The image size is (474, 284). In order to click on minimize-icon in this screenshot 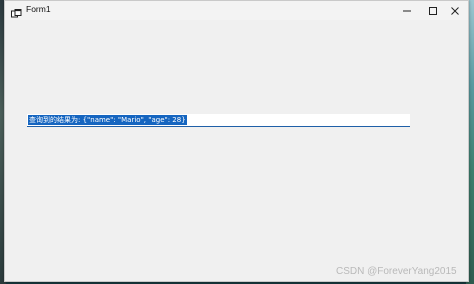, I will do `click(407, 10)`.